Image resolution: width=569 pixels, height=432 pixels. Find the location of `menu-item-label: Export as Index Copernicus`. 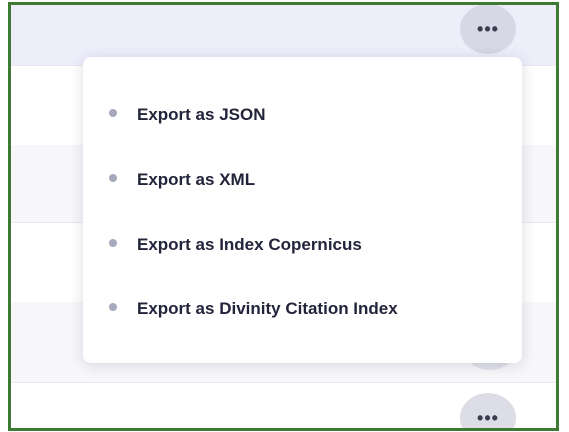

menu-item-label: Export as Index Copernicus is located at coordinates (249, 244).